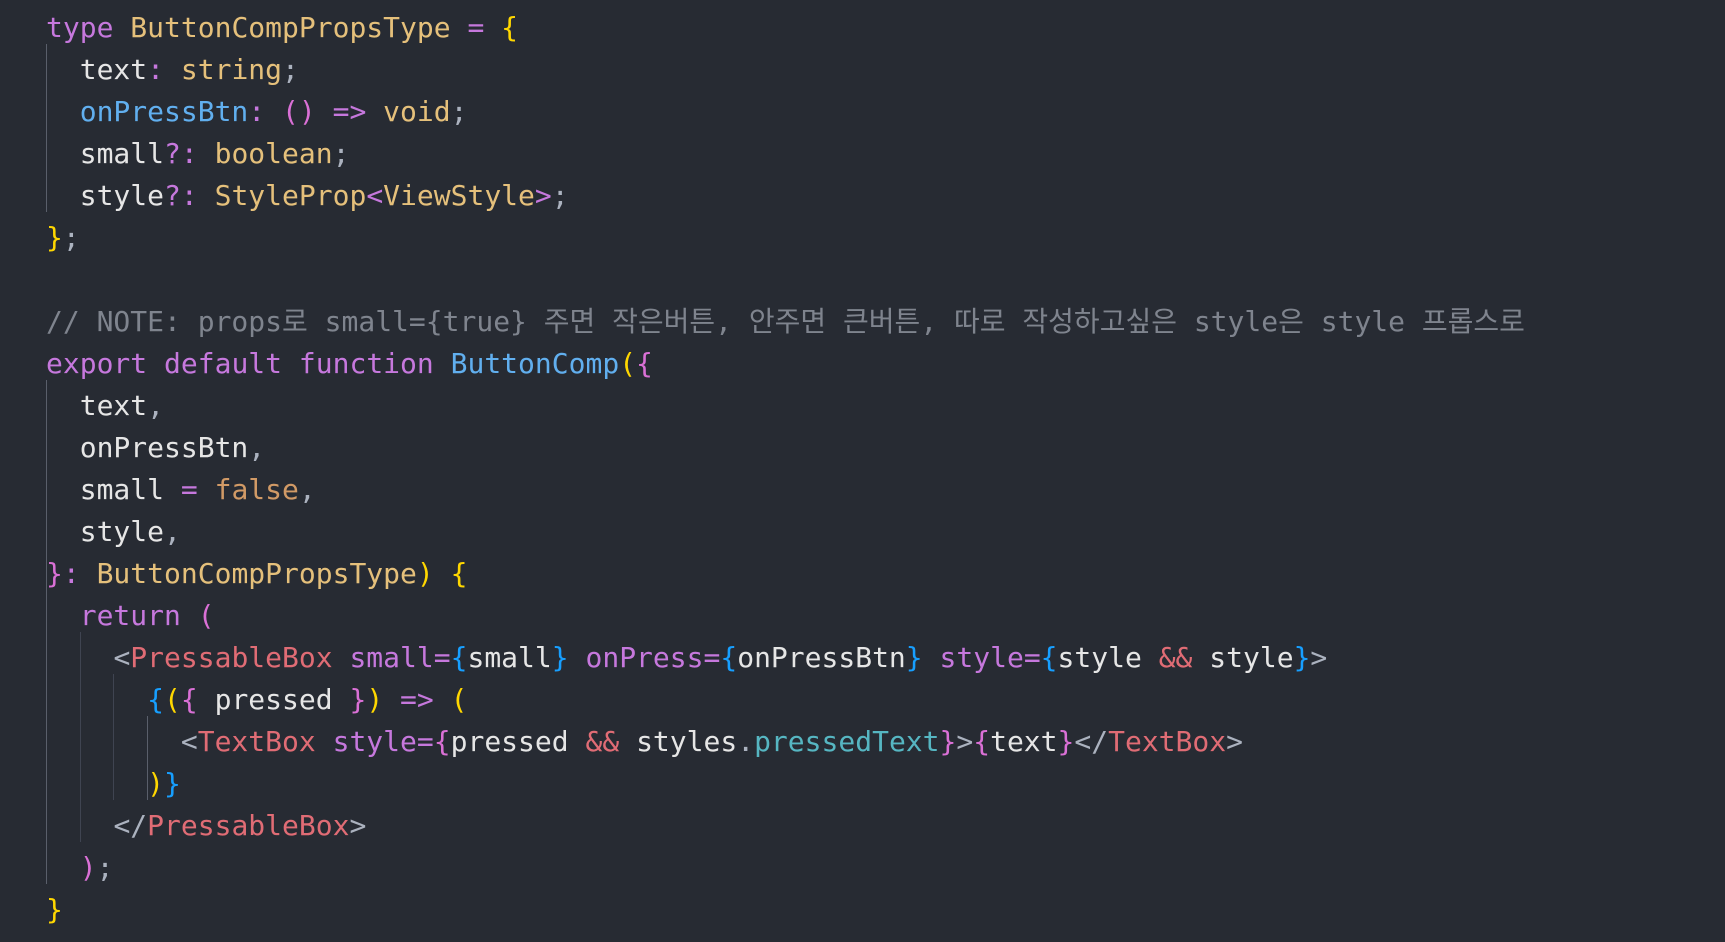 This screenshot has height=942, width=1725. Describe the element at coordinates (172, 70) in the screenshot. I see `code-line: text: string;` at that location.